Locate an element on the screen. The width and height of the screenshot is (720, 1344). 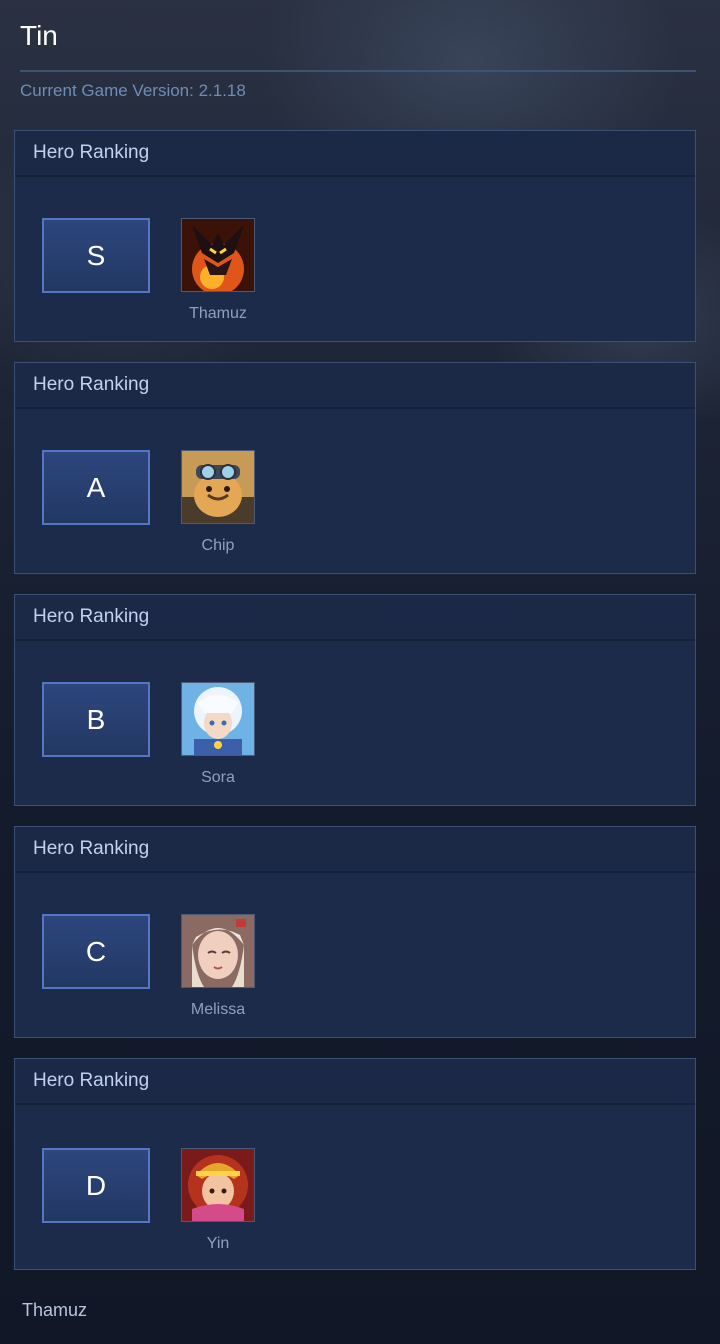
hero-name: Sora is located at coordinates (218, 777).